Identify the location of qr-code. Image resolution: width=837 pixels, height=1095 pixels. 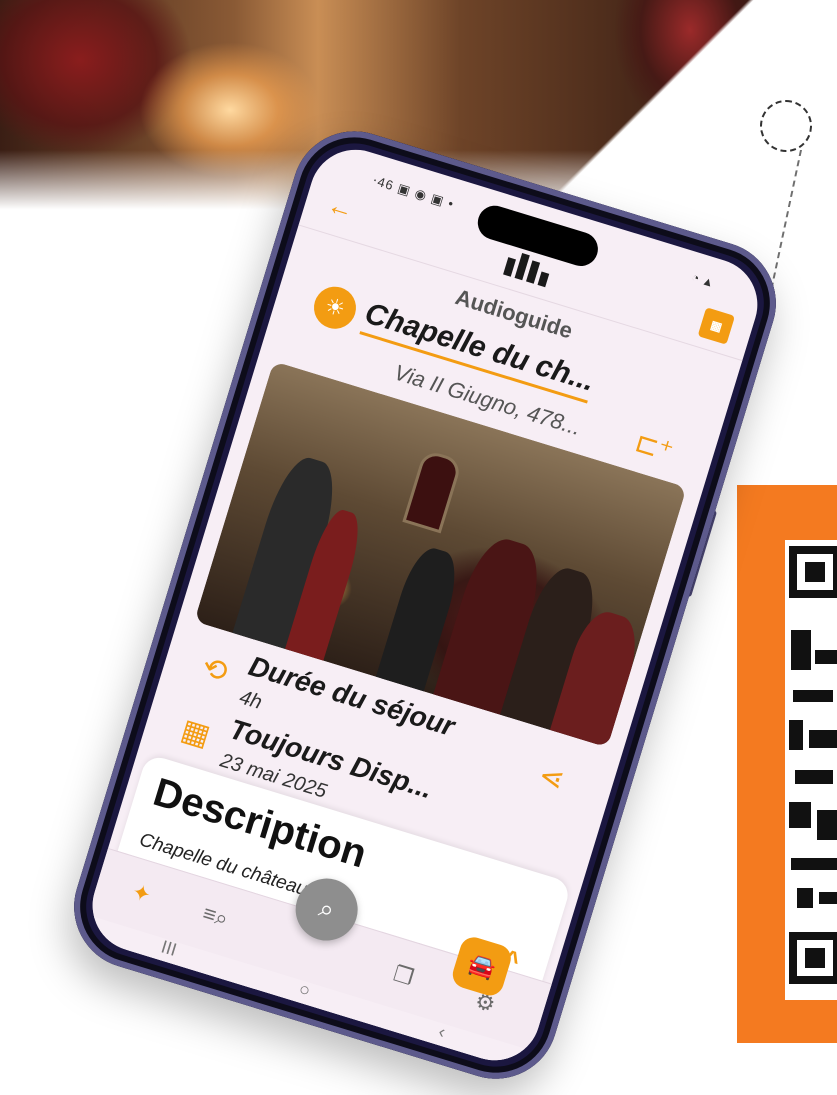
(811, 770).